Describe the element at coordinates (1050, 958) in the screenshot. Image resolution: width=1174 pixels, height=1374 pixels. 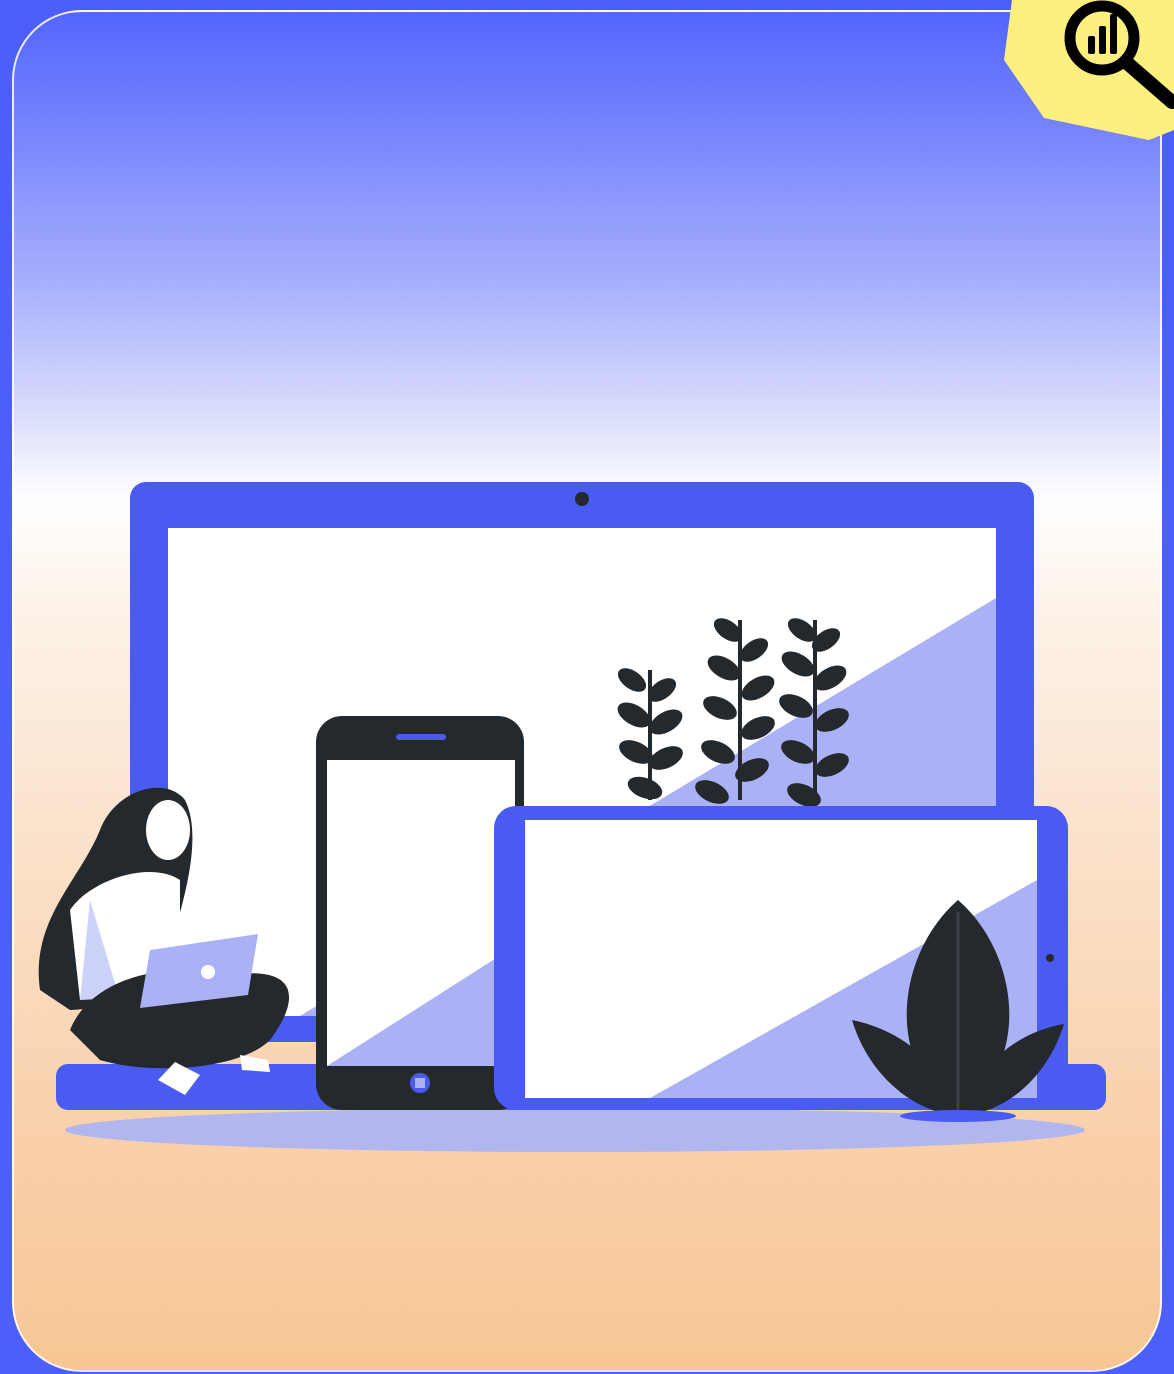
I see `tablet-camera` at that location.